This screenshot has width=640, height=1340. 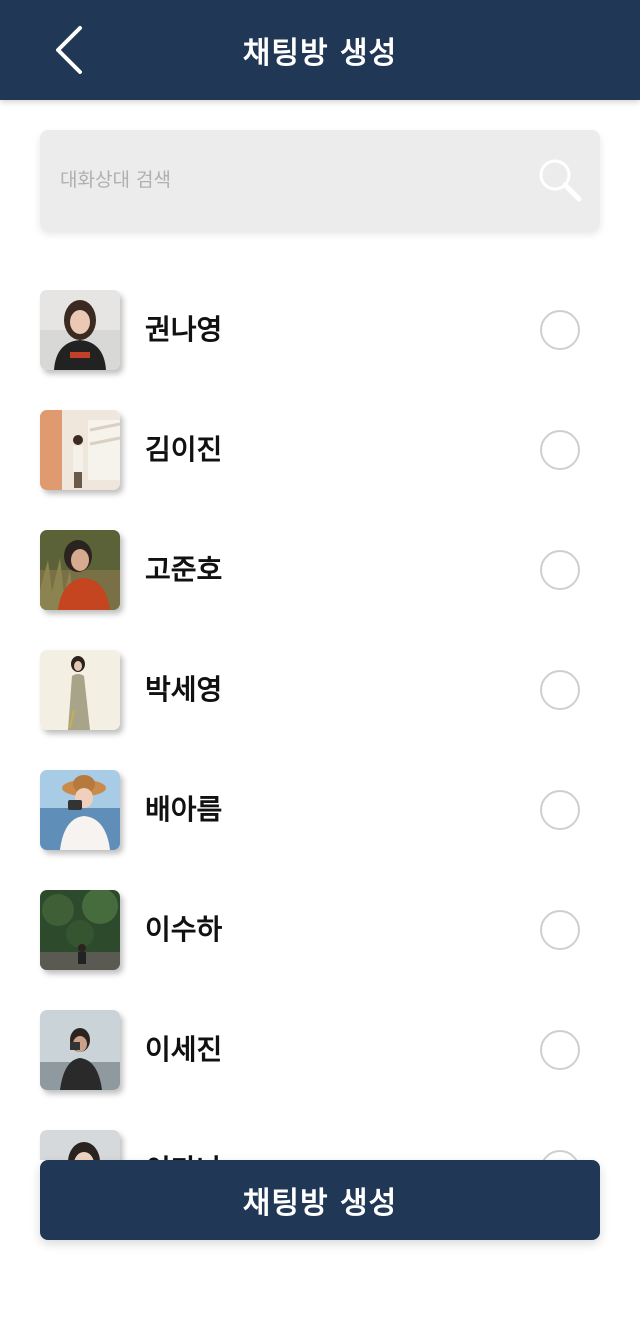 I want to click on contact-name: 이수하, so click(x=184, y=929).